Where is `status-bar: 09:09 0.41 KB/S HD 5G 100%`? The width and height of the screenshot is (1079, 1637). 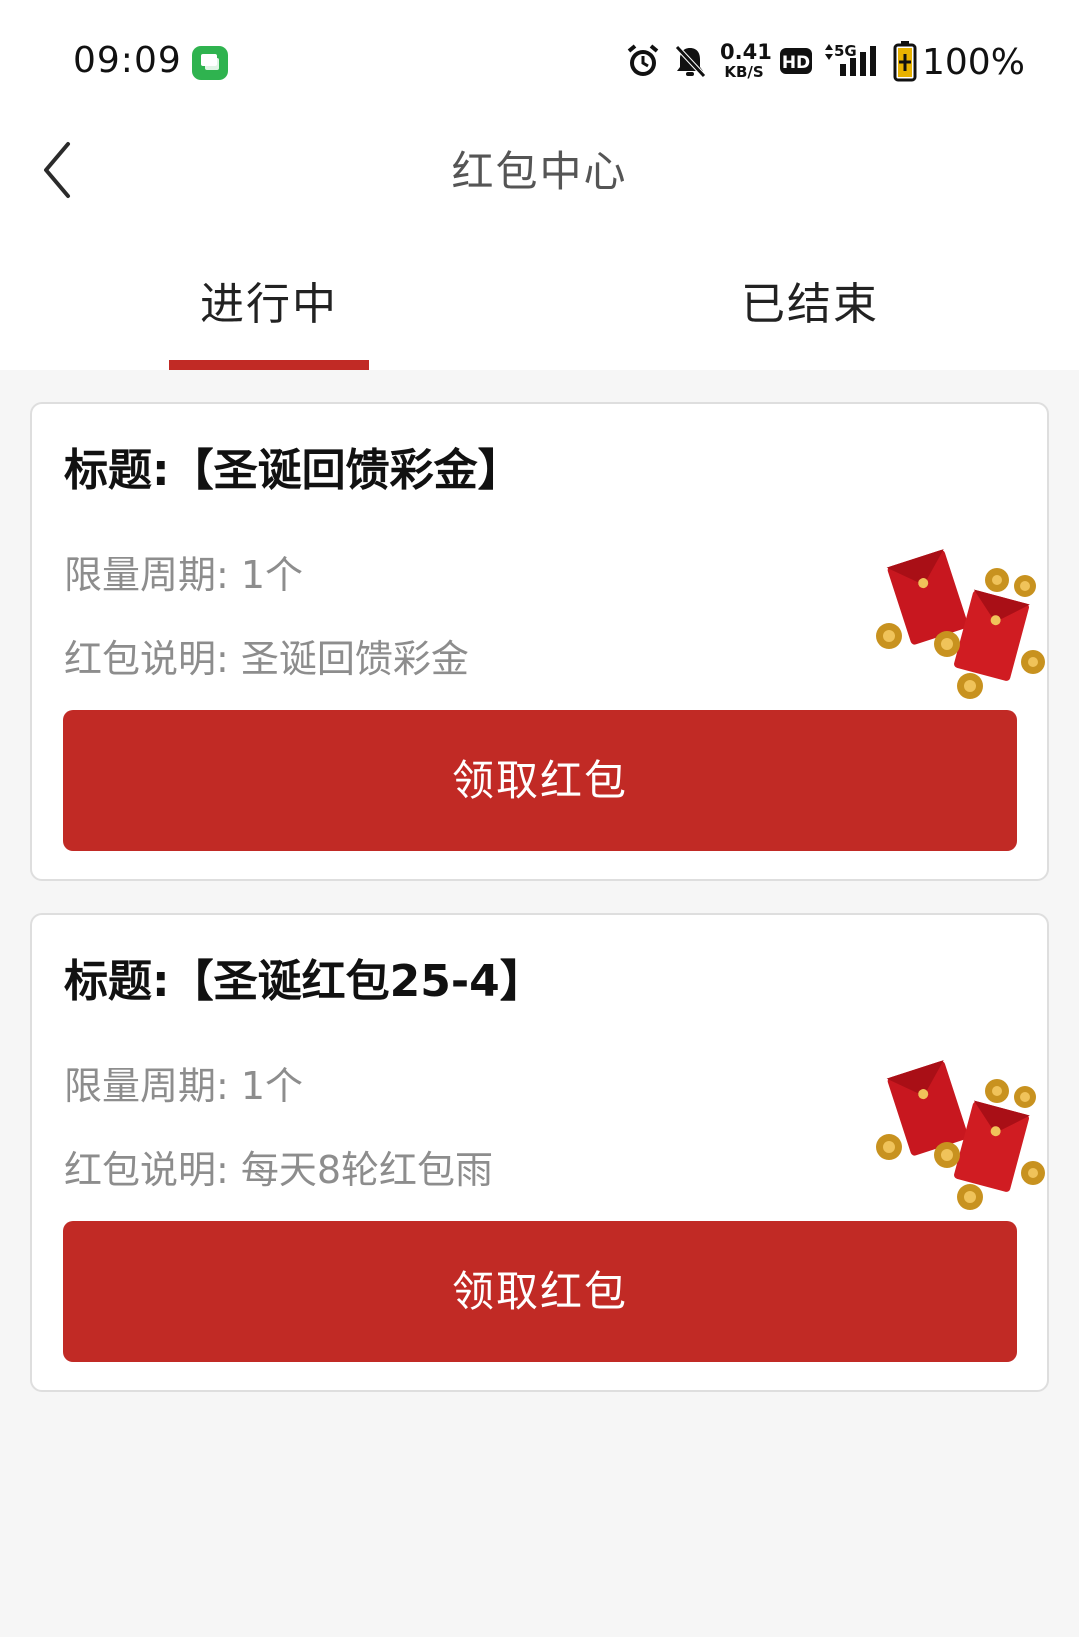
status-bar: 09:09 0.41 KB/S HD 5G 100% is located at coordinates (539, 60).